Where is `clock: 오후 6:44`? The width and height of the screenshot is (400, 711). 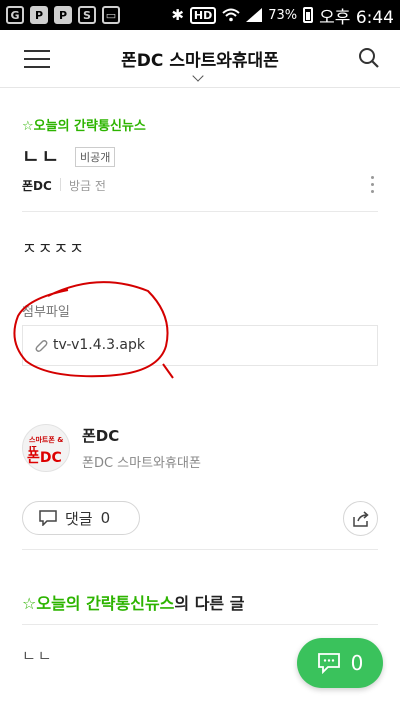 clock: 오후 6:44 is located at coordinates (356, 17).